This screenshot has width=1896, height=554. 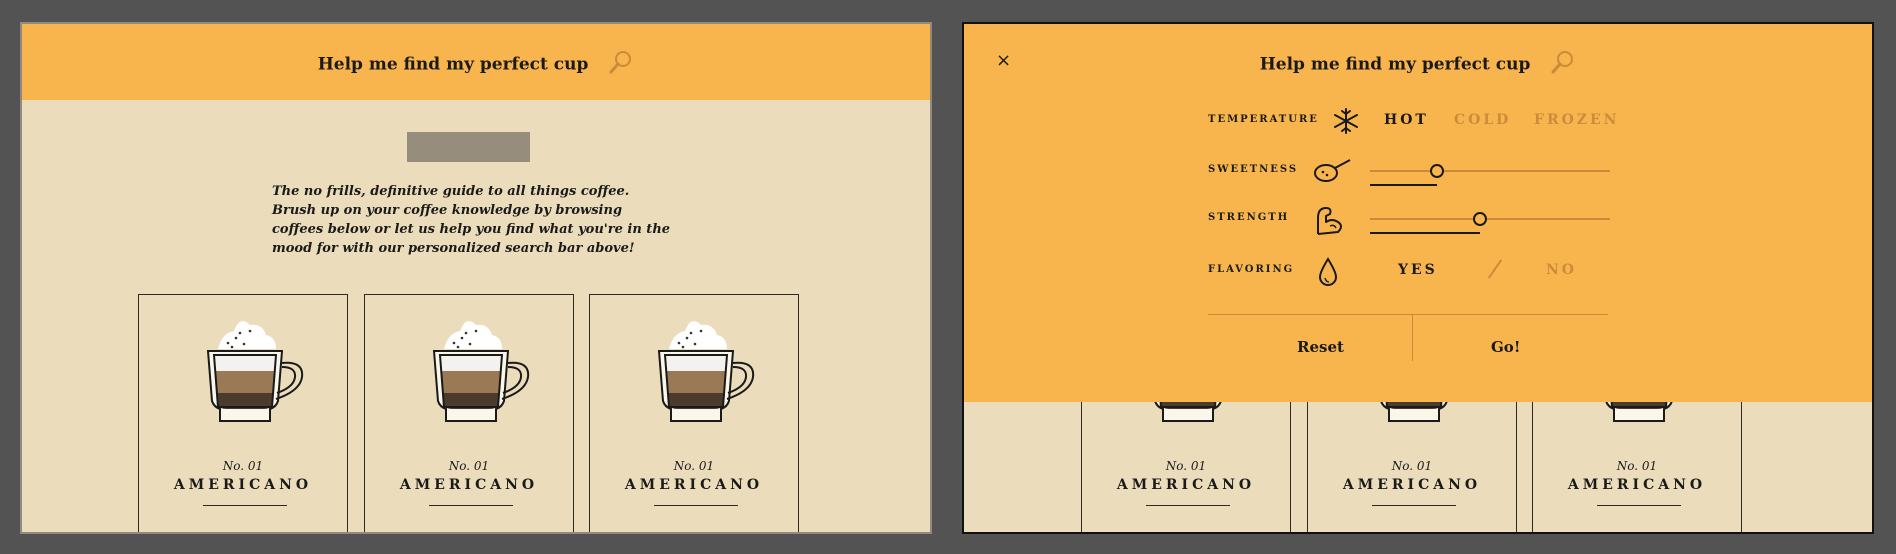 What do you see at coordinates (1320, 347) in the screenshot?
I see `reset-button: Reset` at bounding box center [1320, 347].